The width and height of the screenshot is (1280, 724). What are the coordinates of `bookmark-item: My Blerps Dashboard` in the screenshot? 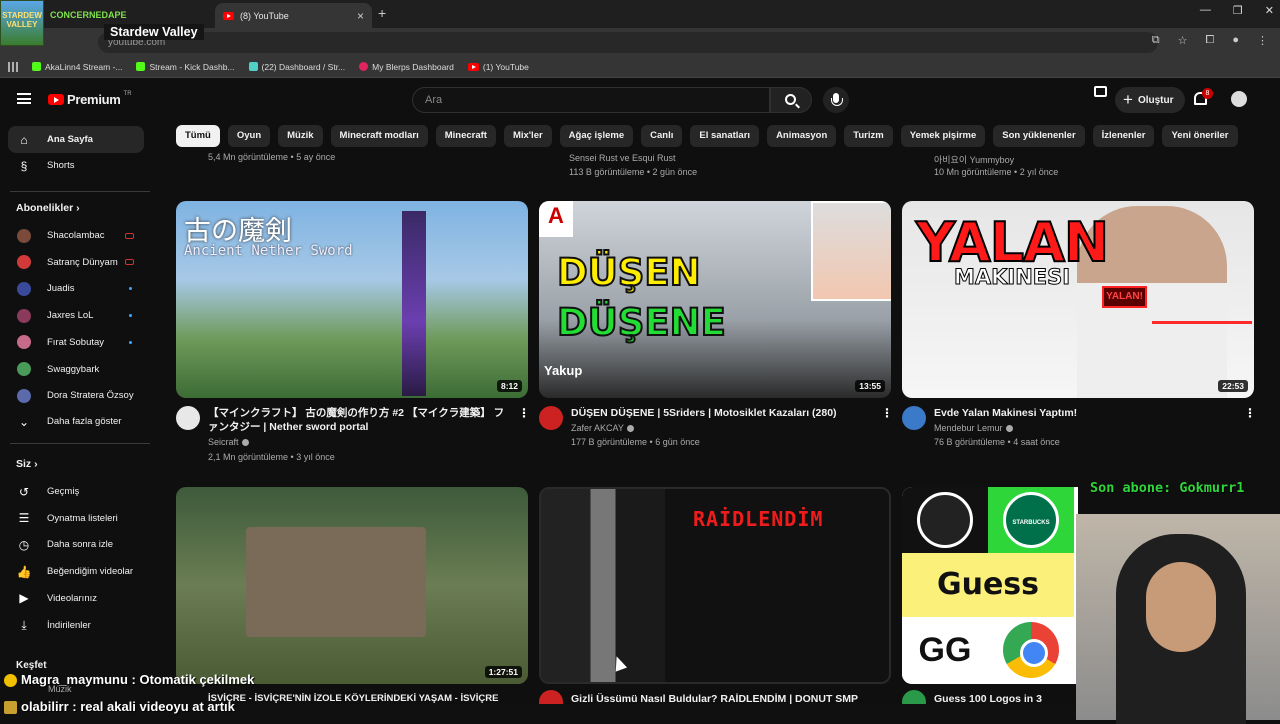 It's located at (406, 67).